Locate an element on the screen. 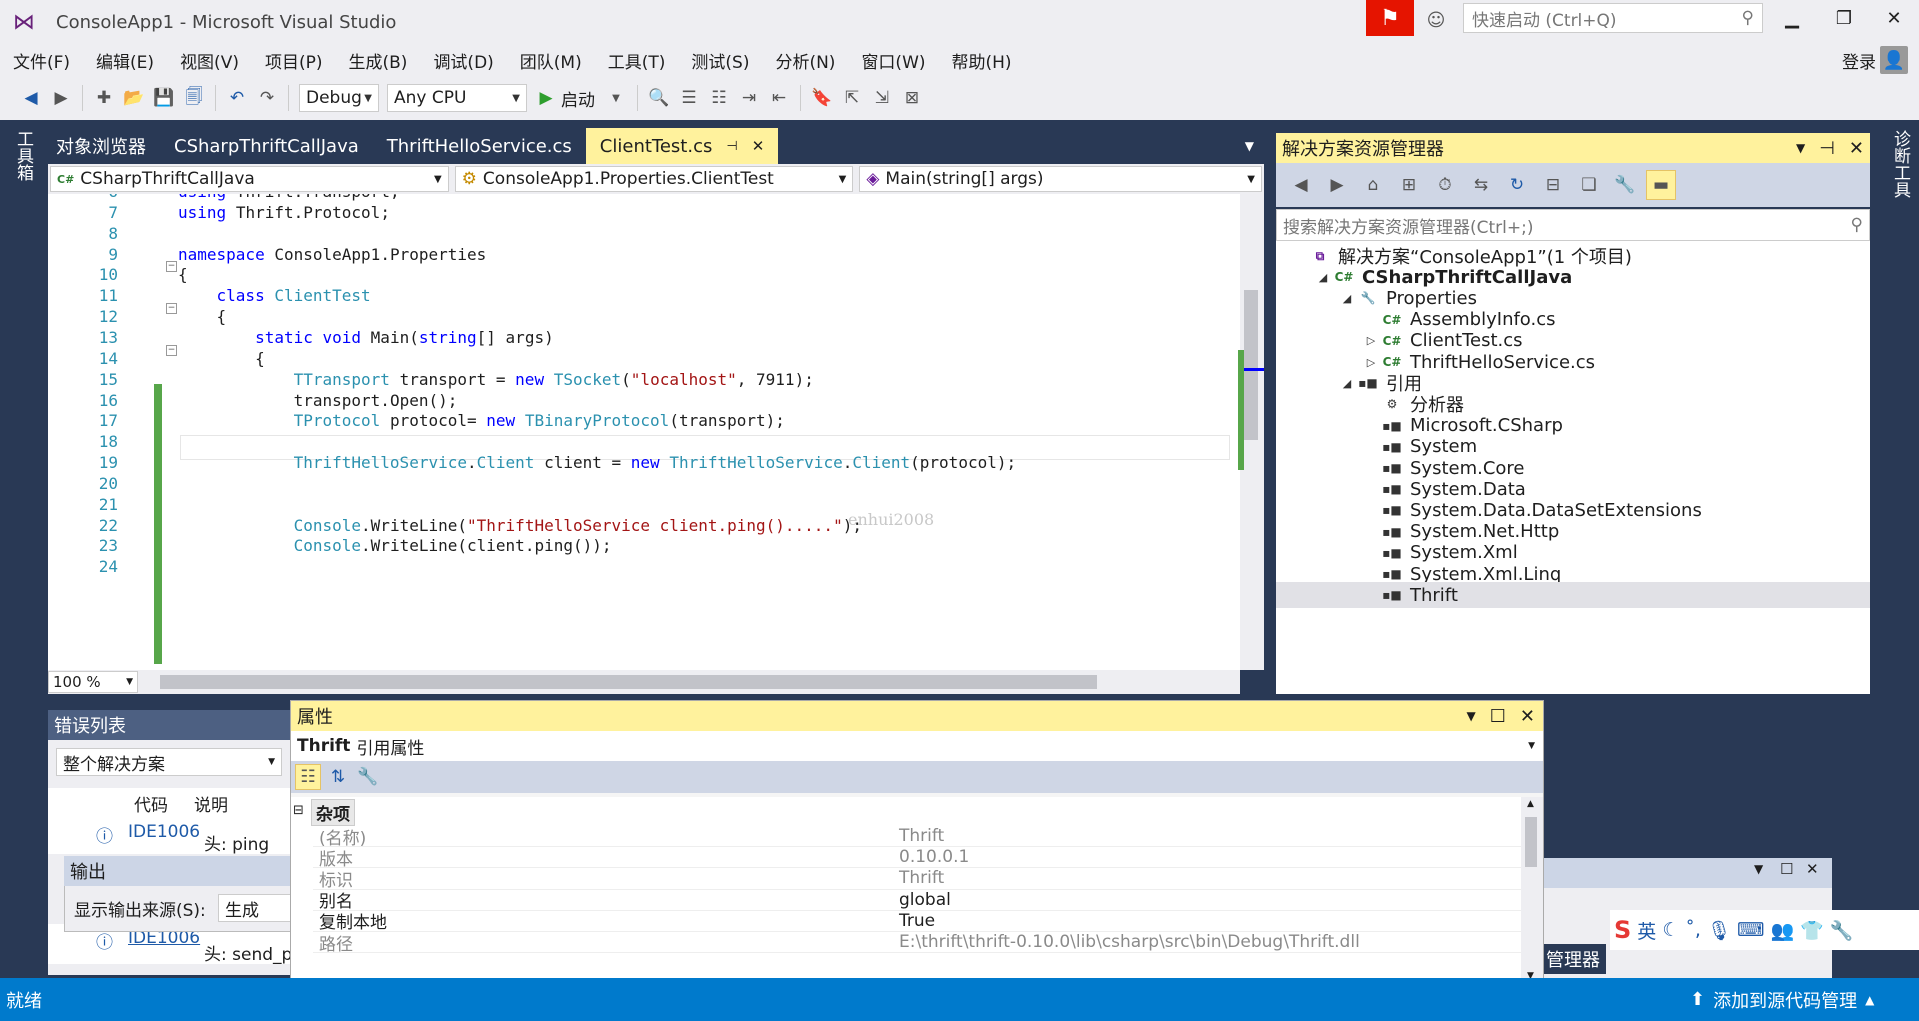  forward-icon: ▶ is located at coordinates (1337, 185).